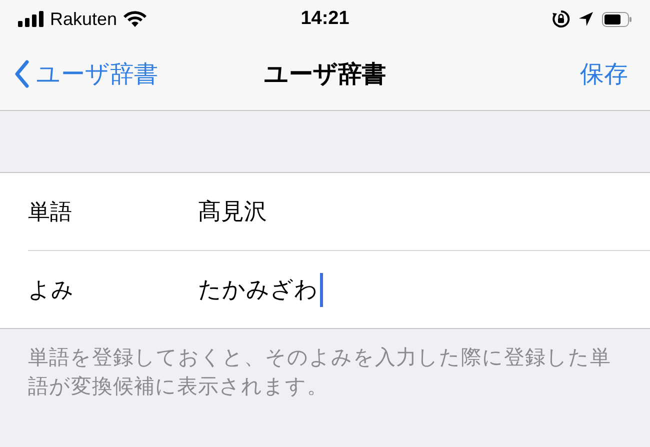  Describe the element at coordinates (608, 74) in the screenshot. I see `save-button: 保存` at that location.